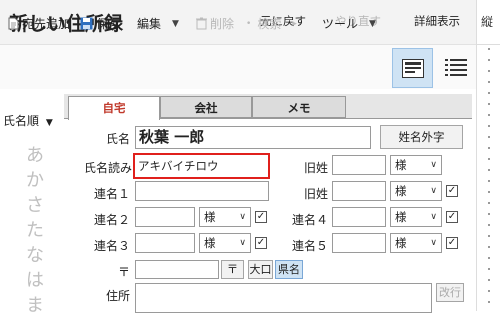  I want to click on kana-index-item: さ, so click(35, 205).